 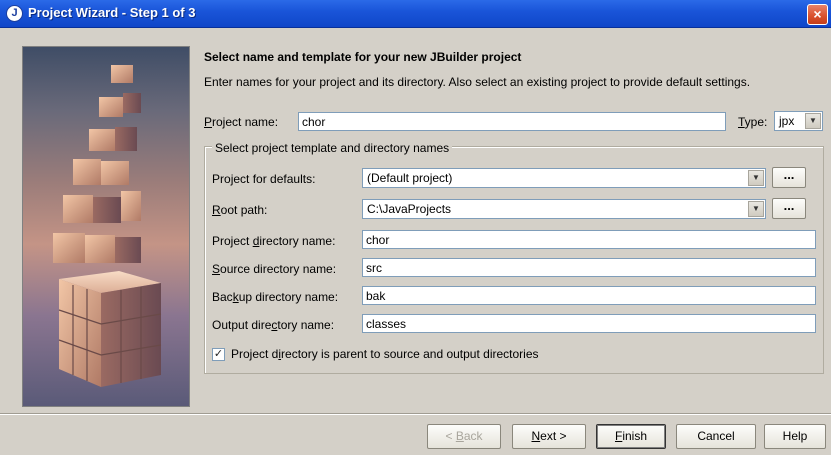 I want to click on window-title: Project Wizard - Step 1 of 3, so click(x=112, y=12).